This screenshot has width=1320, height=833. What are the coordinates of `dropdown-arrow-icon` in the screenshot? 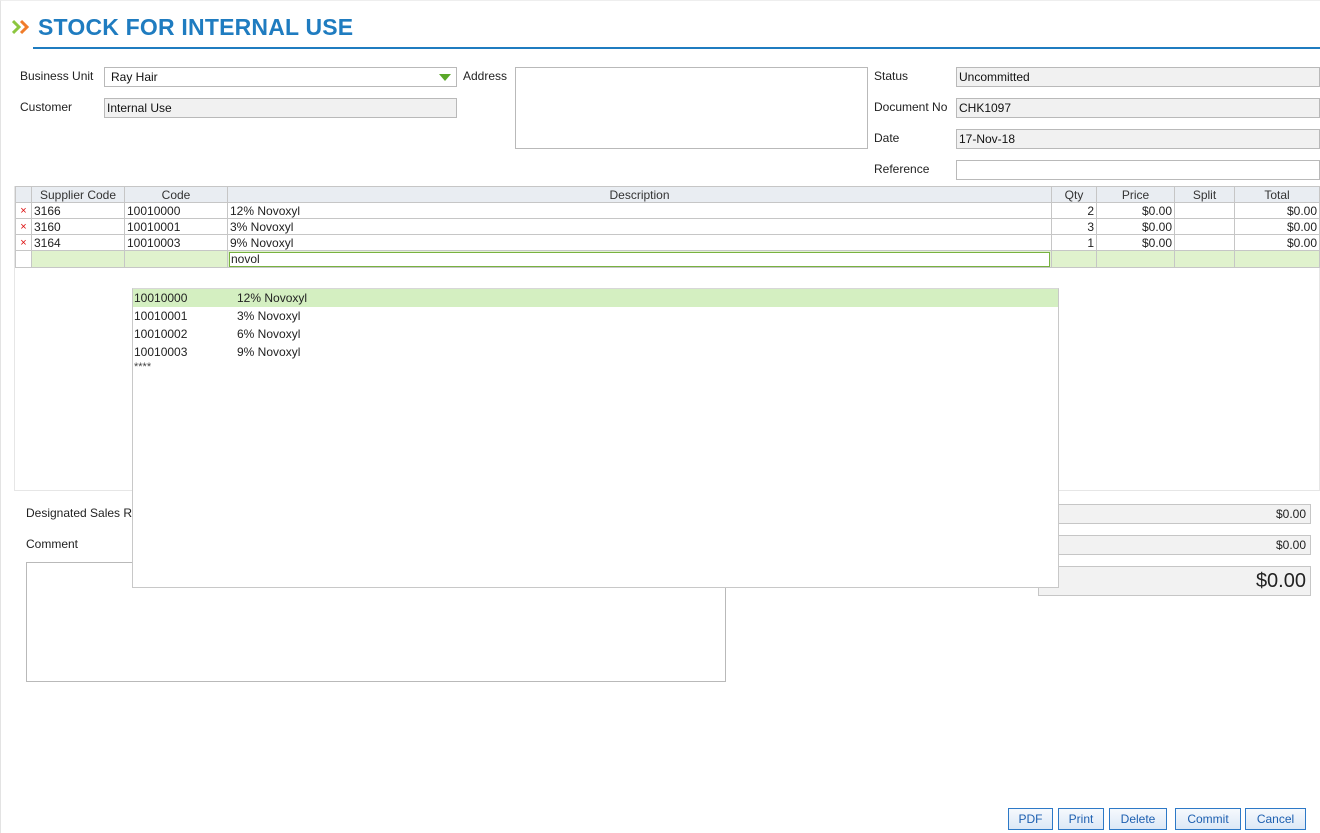 It's located at (445, 77).